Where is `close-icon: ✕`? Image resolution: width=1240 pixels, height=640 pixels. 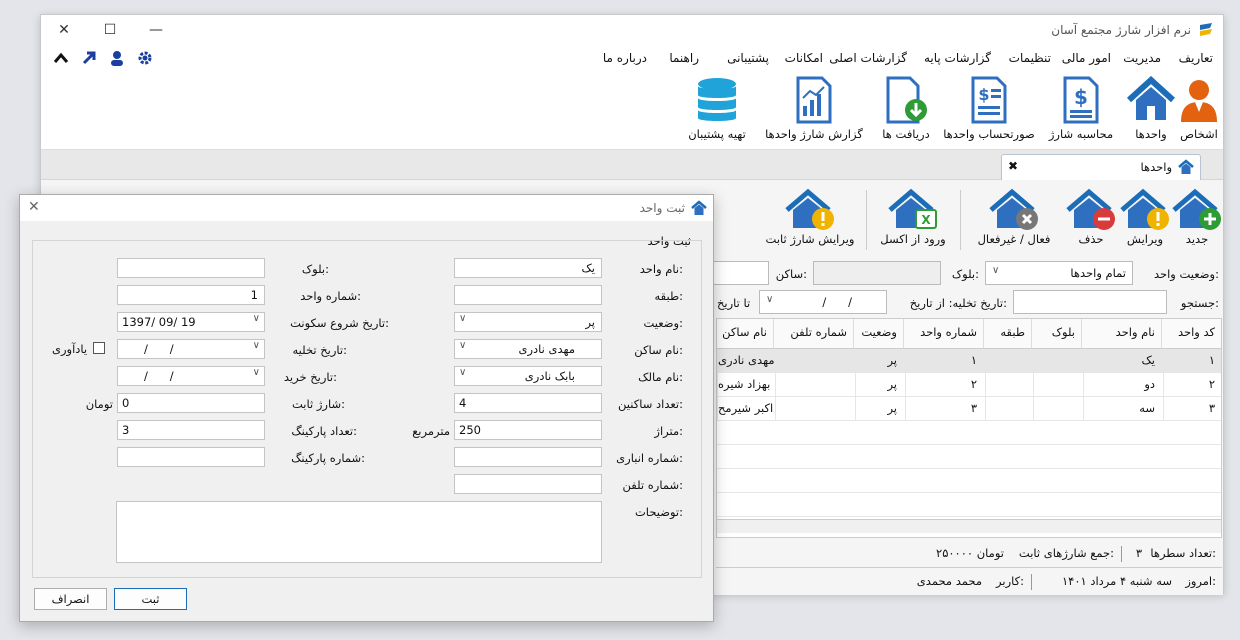
close-icon: ✕ is located at coordinates (34, 207).